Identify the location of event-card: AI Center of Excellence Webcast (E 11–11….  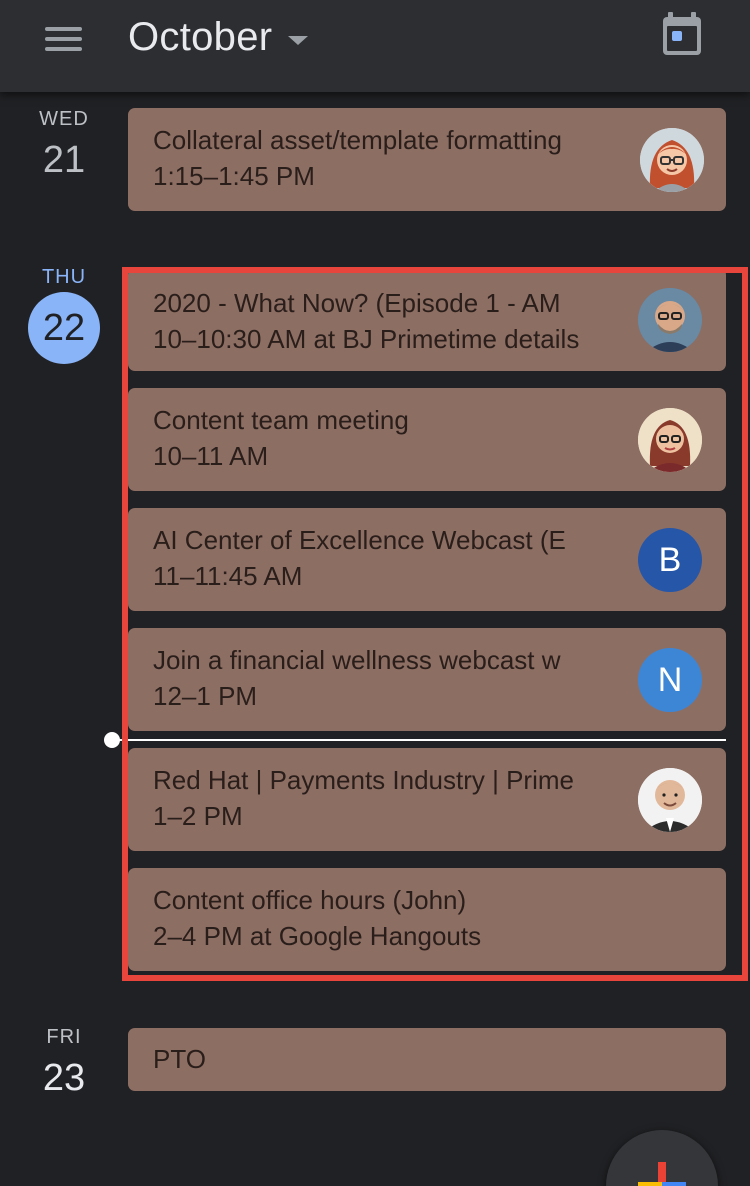
(427, 559).